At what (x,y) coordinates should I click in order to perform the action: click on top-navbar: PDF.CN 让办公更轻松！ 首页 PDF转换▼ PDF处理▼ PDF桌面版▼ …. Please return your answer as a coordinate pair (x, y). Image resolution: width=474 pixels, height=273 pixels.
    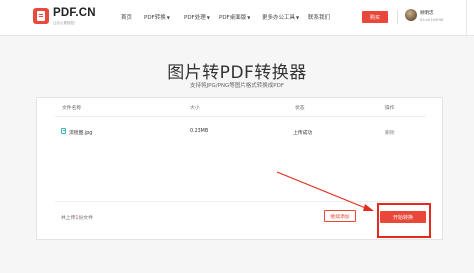
    Looking at the image, I should click on (237, 18).